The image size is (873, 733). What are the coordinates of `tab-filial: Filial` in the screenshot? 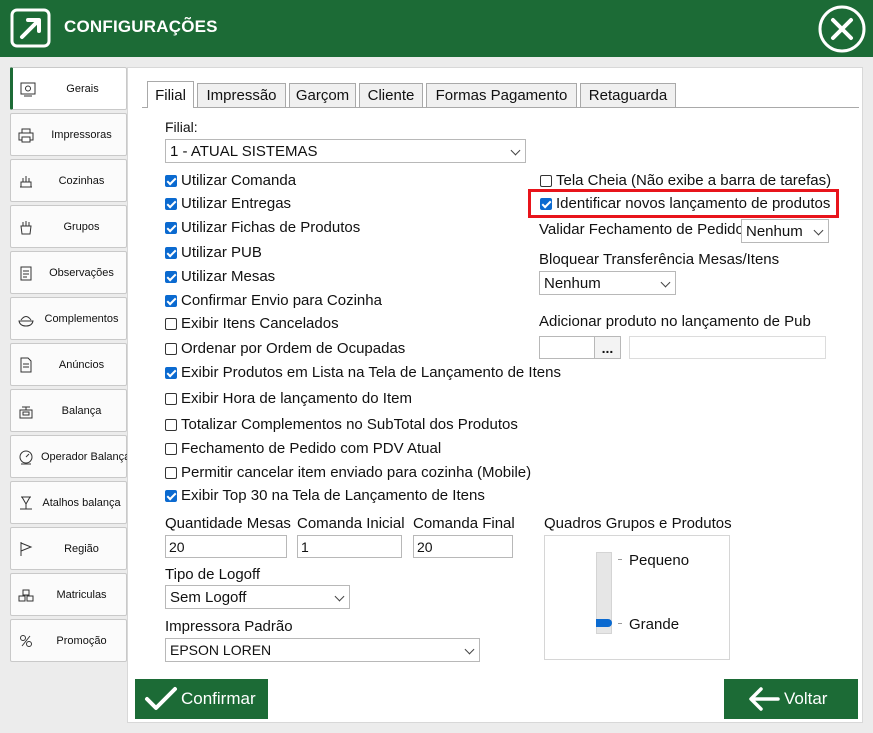 It's located at (170, 94).